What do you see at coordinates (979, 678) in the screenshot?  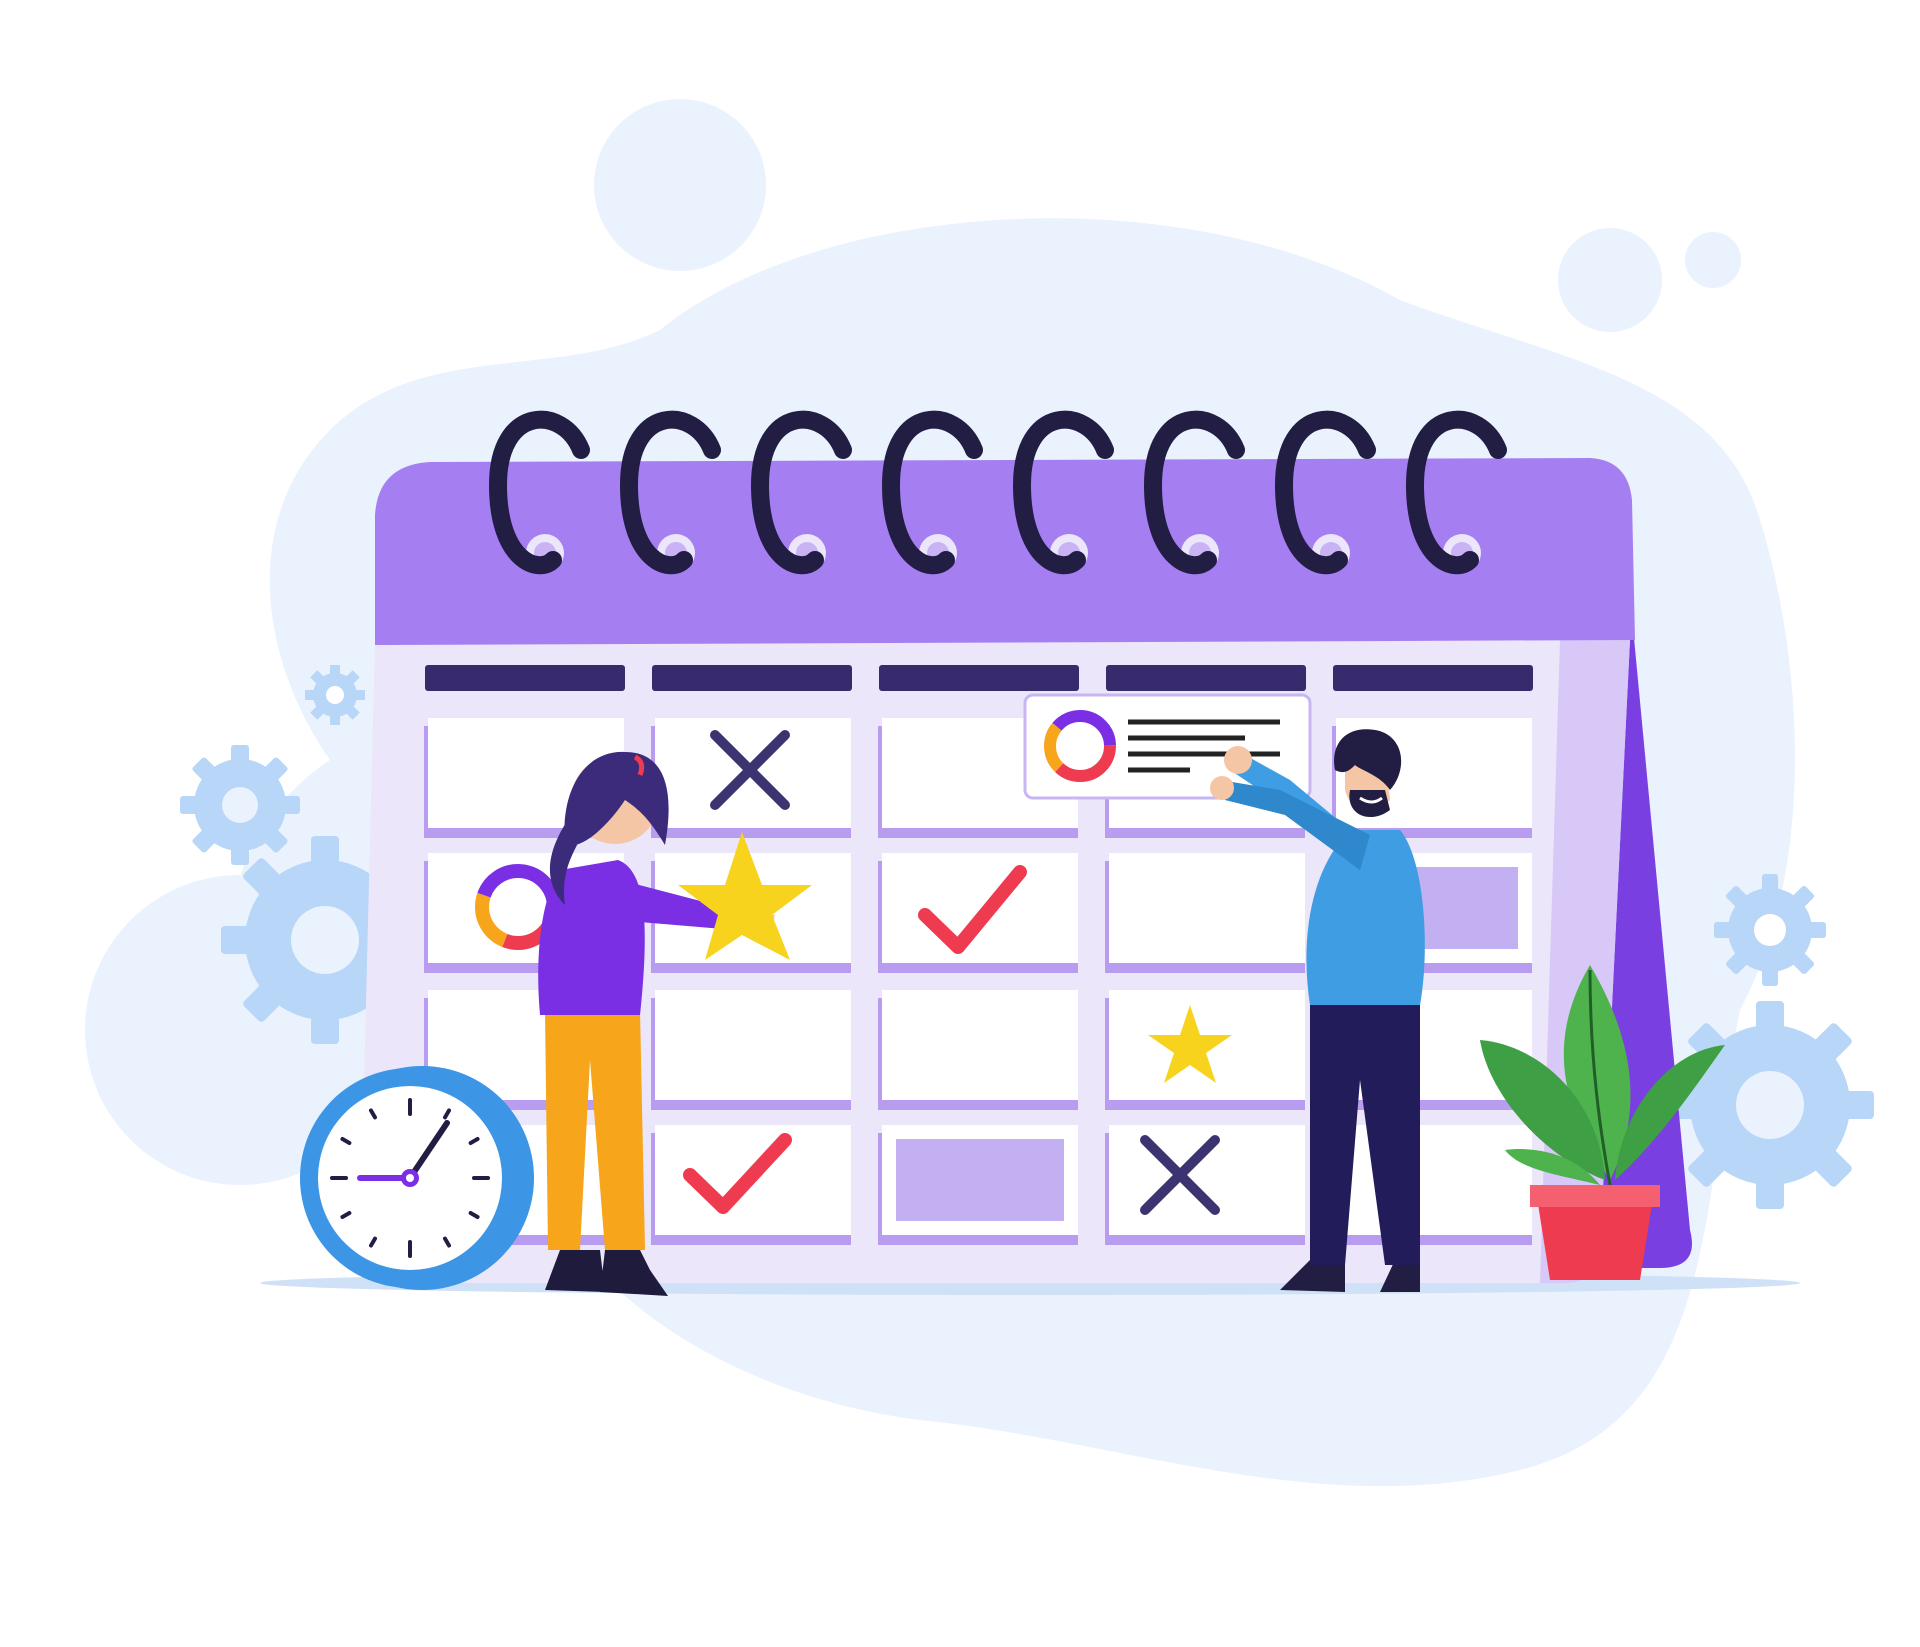 I see `weekday-bars` at bounding box center [979, 678].